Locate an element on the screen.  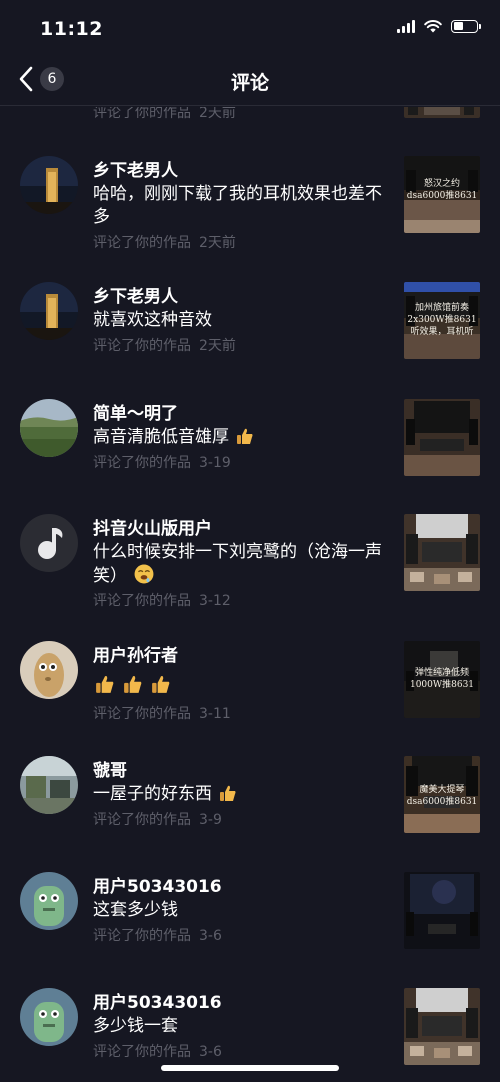
comment-text is located at coordinates (243, 681).